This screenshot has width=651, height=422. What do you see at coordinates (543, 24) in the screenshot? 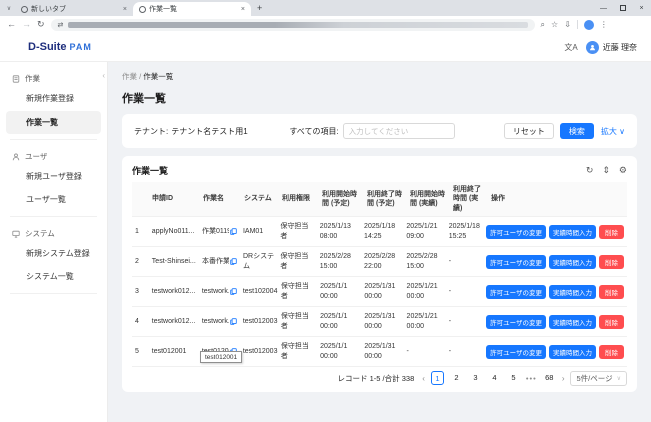
I see `search-icon: ⌕` at bounding box center [543, 24].